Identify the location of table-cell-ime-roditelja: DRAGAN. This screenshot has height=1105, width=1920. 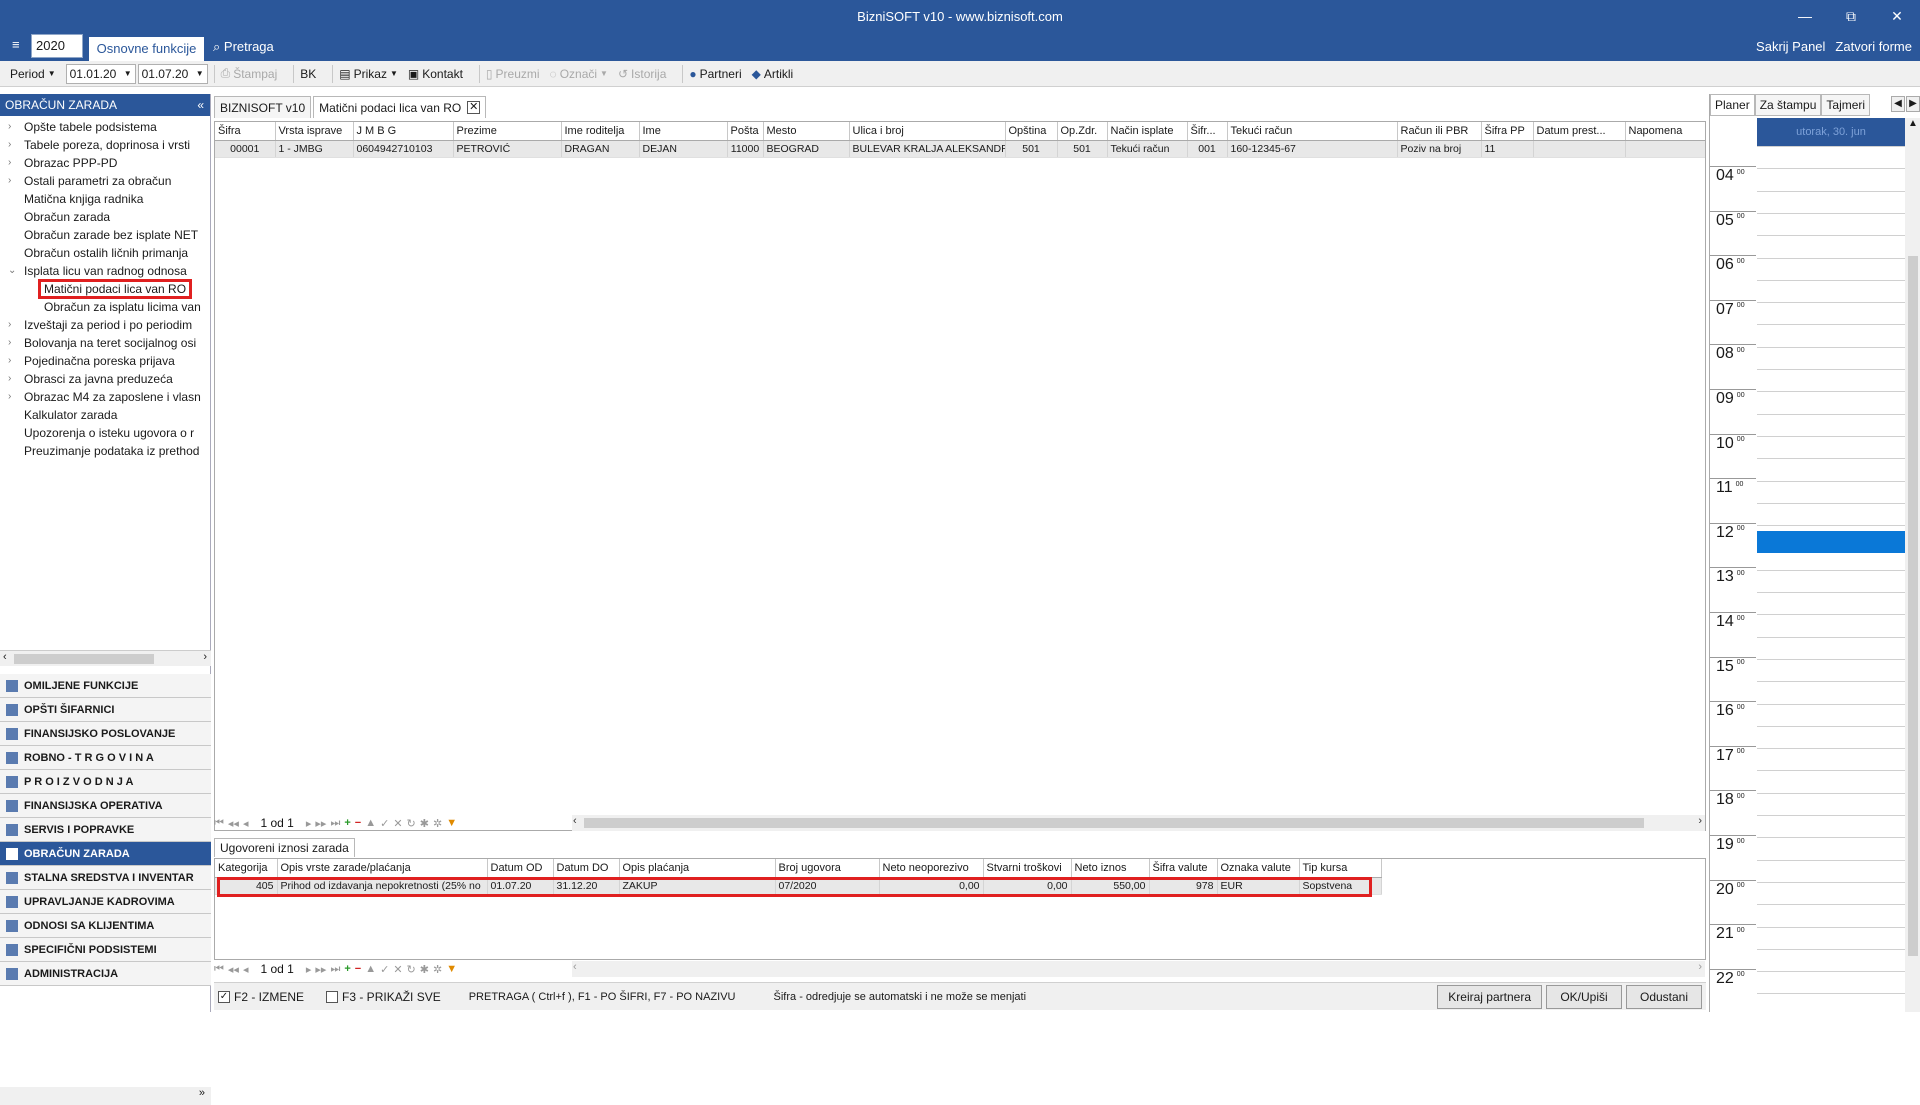
(600, 149).